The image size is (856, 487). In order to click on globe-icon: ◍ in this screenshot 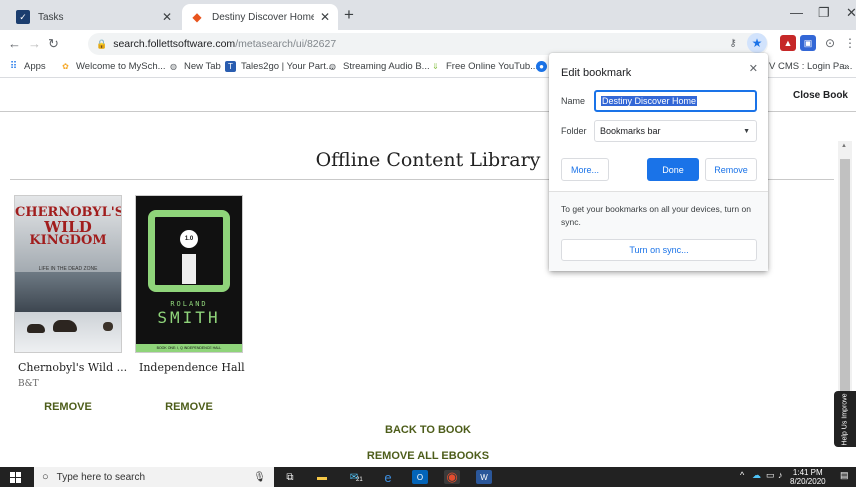, I will do `click(332, 66)`.